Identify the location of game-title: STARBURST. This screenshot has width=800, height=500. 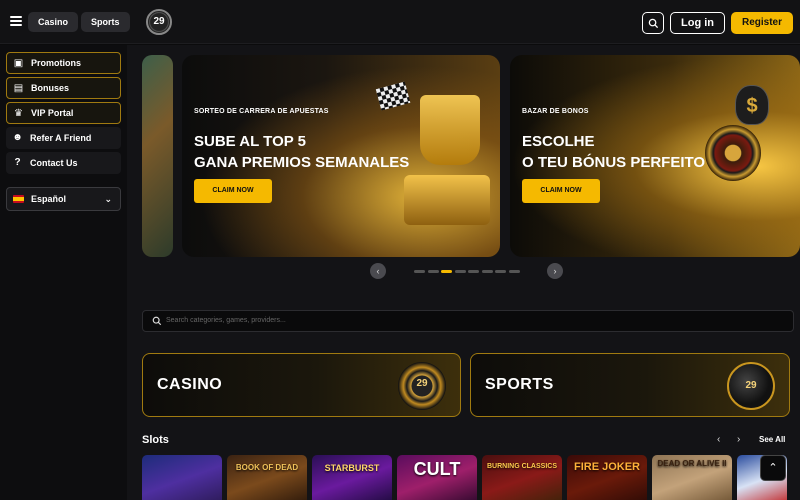
(352, 468).